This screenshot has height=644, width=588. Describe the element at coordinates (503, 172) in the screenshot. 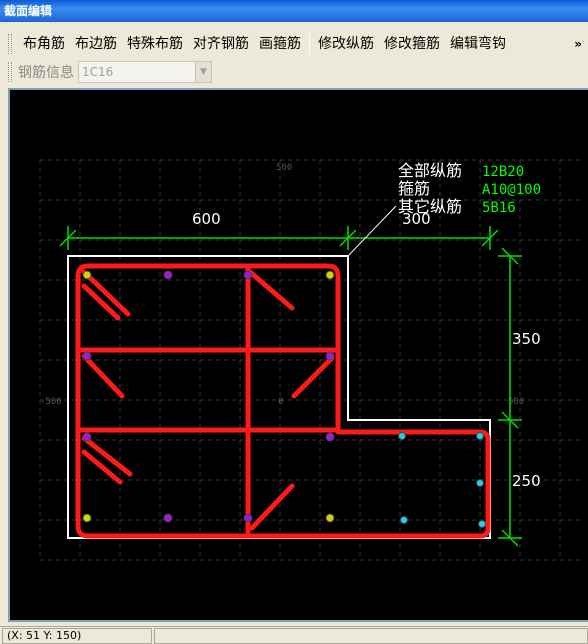

I see `legend-value-all-long: 12B20` at that location.